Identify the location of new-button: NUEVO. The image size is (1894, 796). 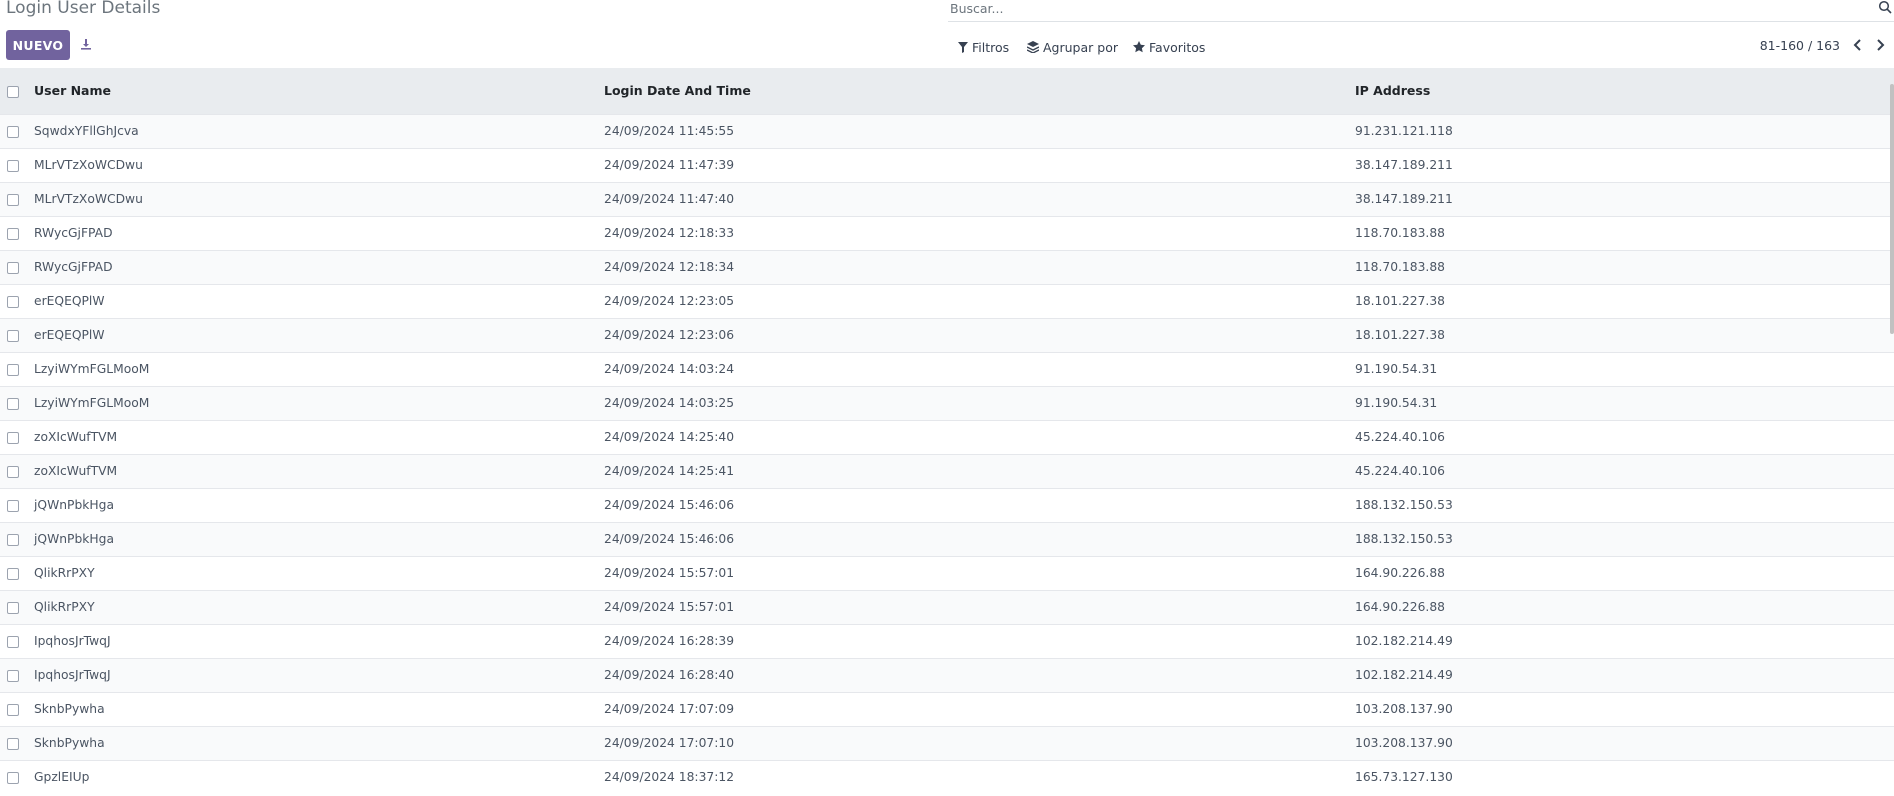
(38, 45).